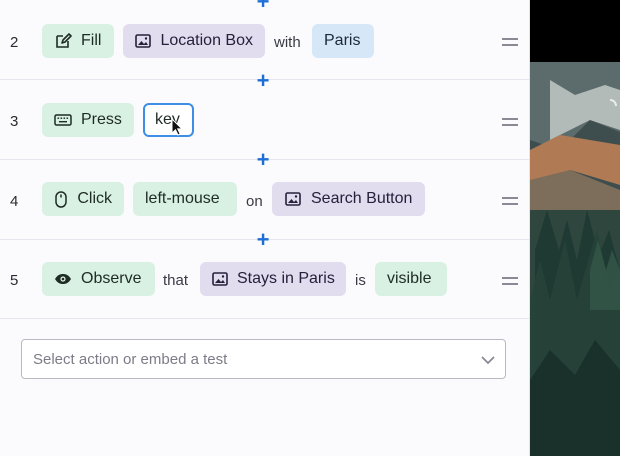 The image size is (620, 456). What do you see at coordinates (14, 201) in the screenshot?
I see `step-number: 4` at bounding box center [14, 201].